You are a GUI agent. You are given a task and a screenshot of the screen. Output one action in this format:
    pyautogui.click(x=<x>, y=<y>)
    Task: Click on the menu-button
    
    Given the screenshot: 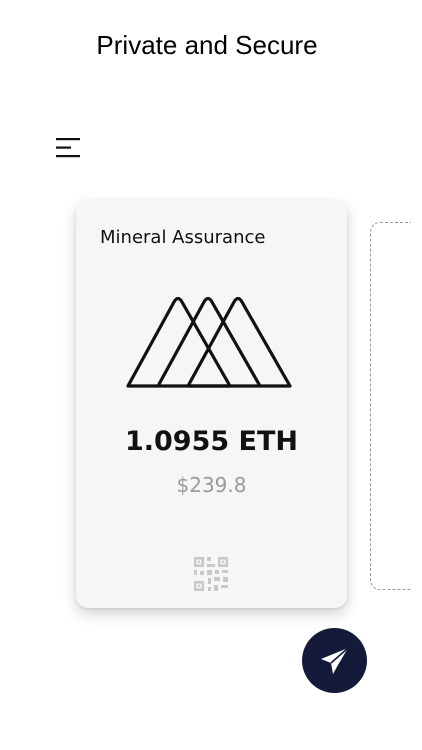 What is the action you would take?
    pyautogui.click(x=69, y=148)
    